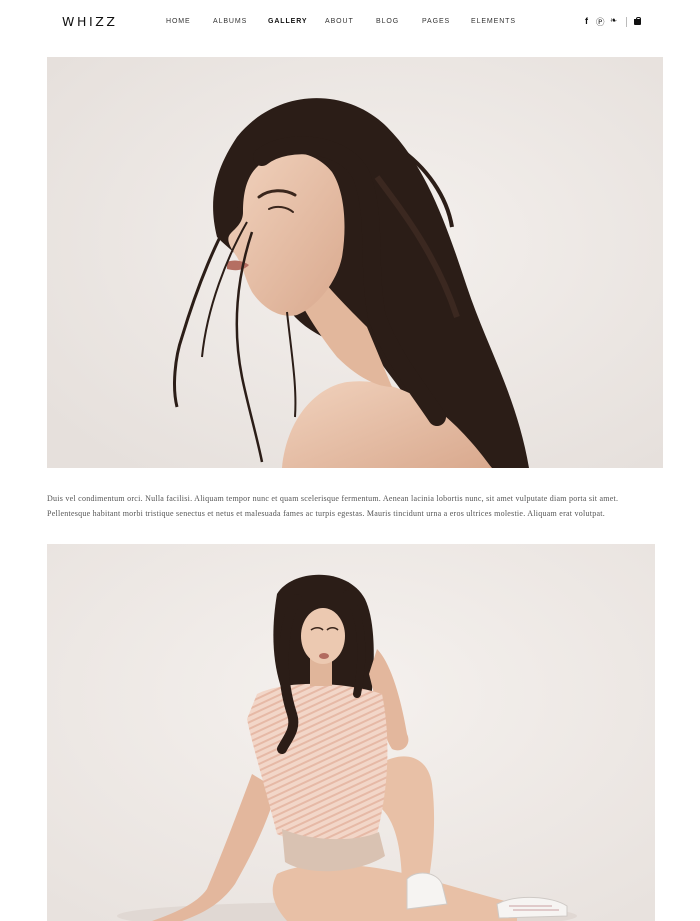 The image size is (700, 921). What do you see at coordinates (178, 21) in the screenshot?
I see `nav-item-home: HOME` at bounding box center [178, 21].